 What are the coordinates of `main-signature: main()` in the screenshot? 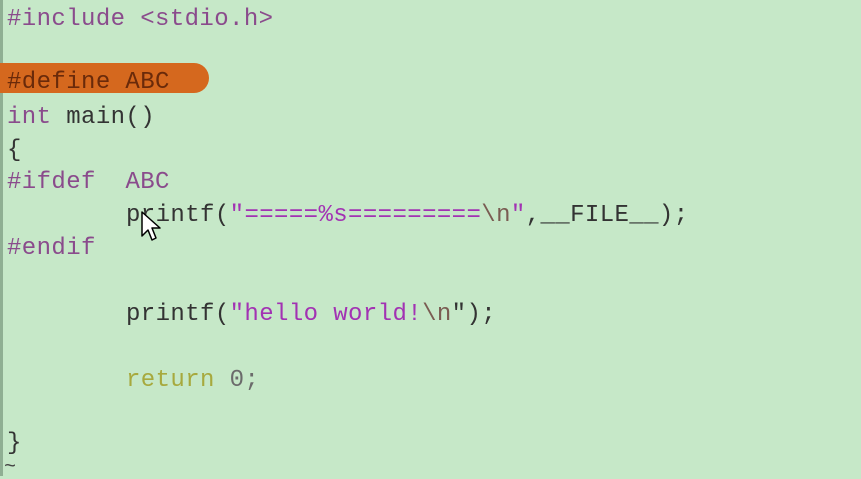 It's located at (103, 117).